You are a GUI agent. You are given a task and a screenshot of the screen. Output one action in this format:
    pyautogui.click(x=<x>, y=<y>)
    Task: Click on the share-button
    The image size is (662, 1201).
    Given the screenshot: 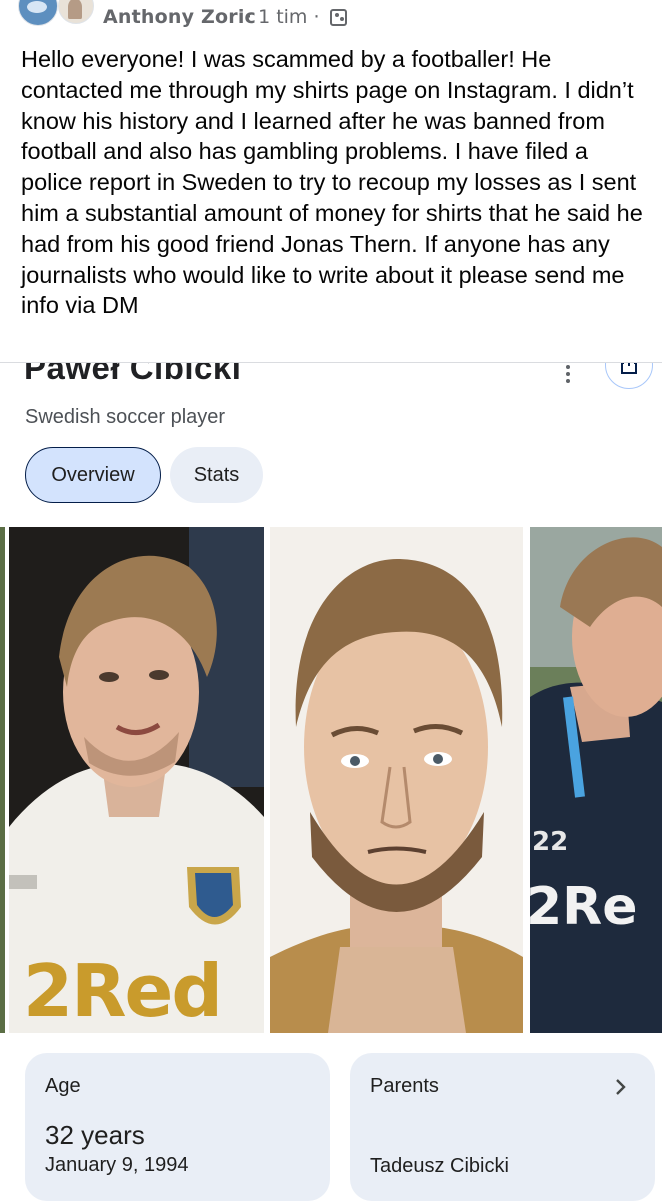 What is the action you would take?
    pyautogui.click(x=629, y=376)
    